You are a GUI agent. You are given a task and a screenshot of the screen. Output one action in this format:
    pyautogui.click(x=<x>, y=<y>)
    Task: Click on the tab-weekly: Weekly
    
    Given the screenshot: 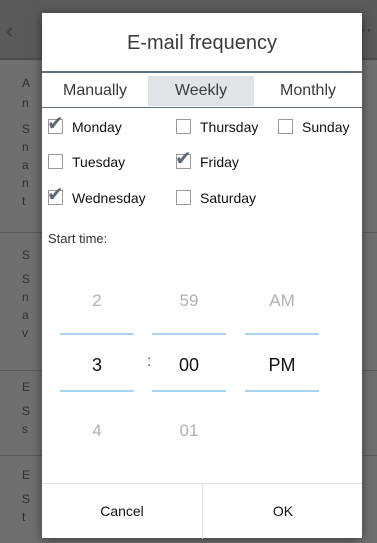 What is the action you would take?
    pyautogui.click(x=201, y=91)
    